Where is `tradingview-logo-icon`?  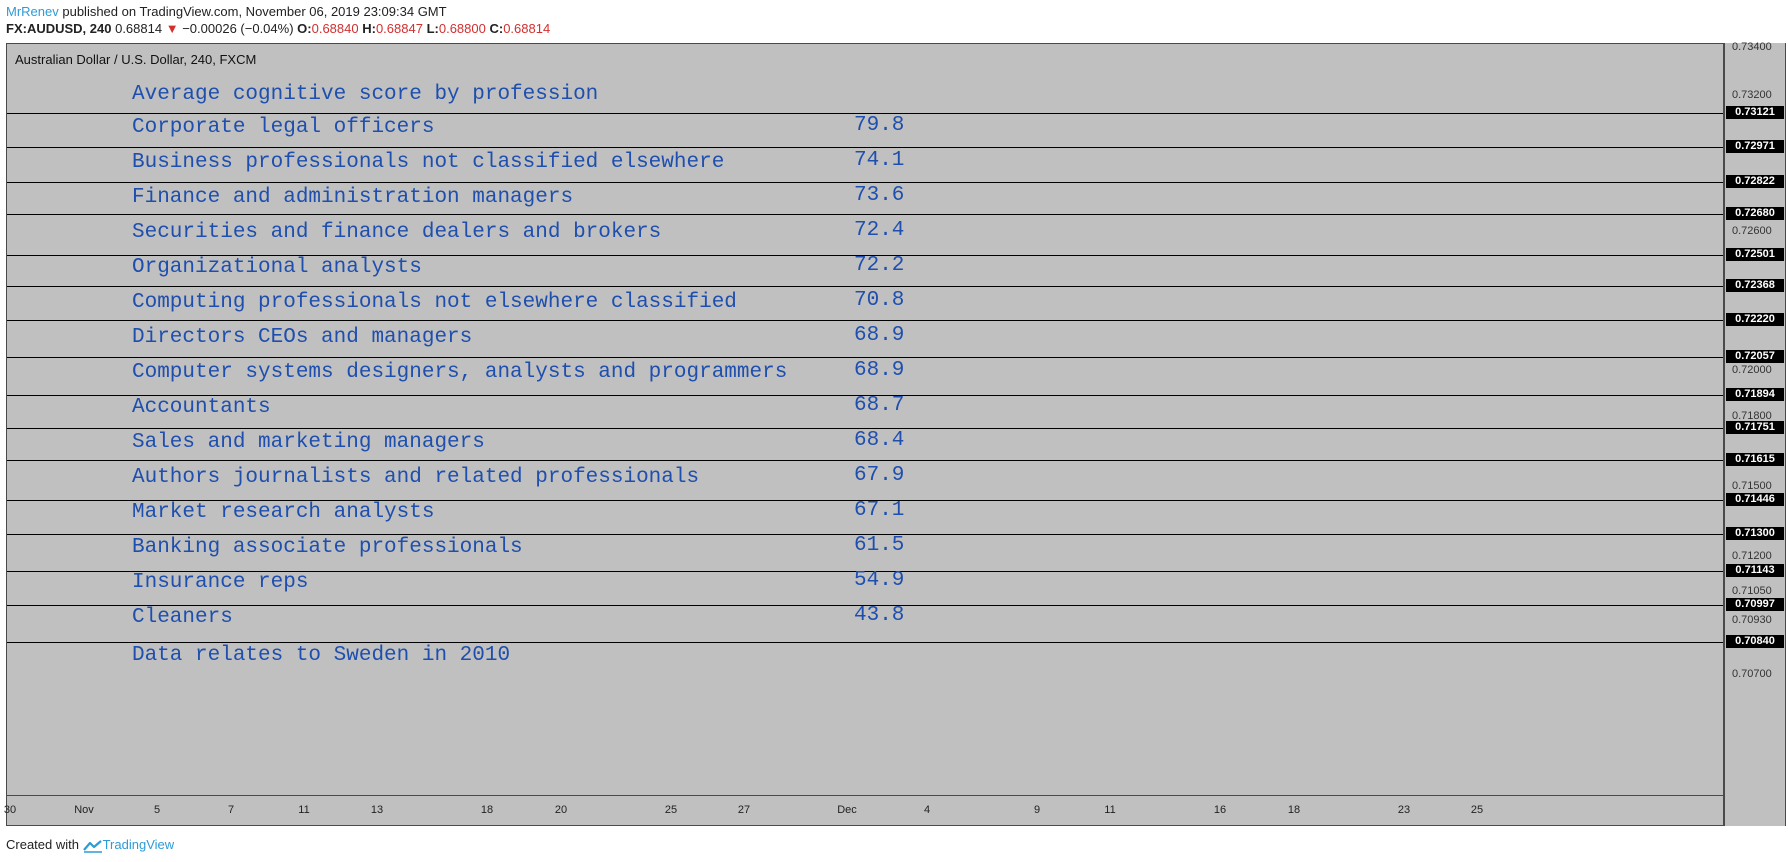
tradingview-logo-icon is located at coordinates (92, 846).